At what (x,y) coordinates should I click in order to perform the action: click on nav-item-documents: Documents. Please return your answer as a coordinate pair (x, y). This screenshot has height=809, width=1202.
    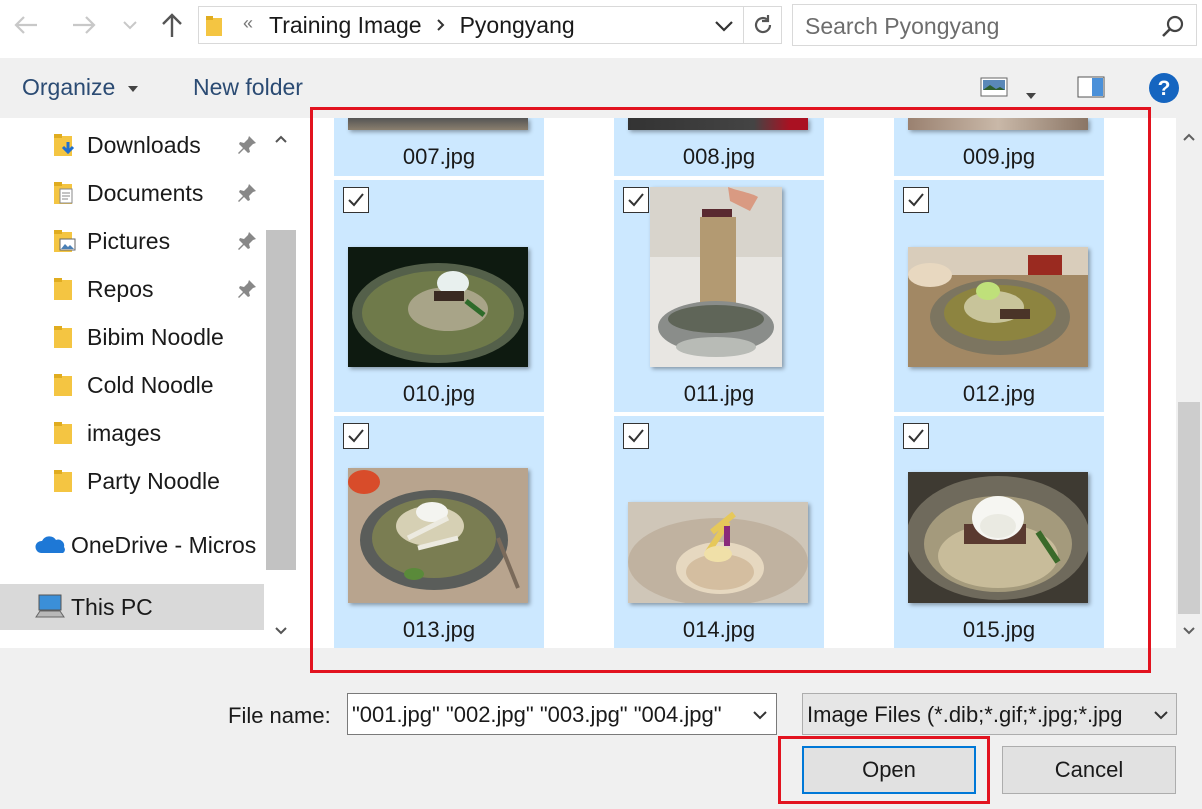
    Looking at the image, I should click on (132, 193).